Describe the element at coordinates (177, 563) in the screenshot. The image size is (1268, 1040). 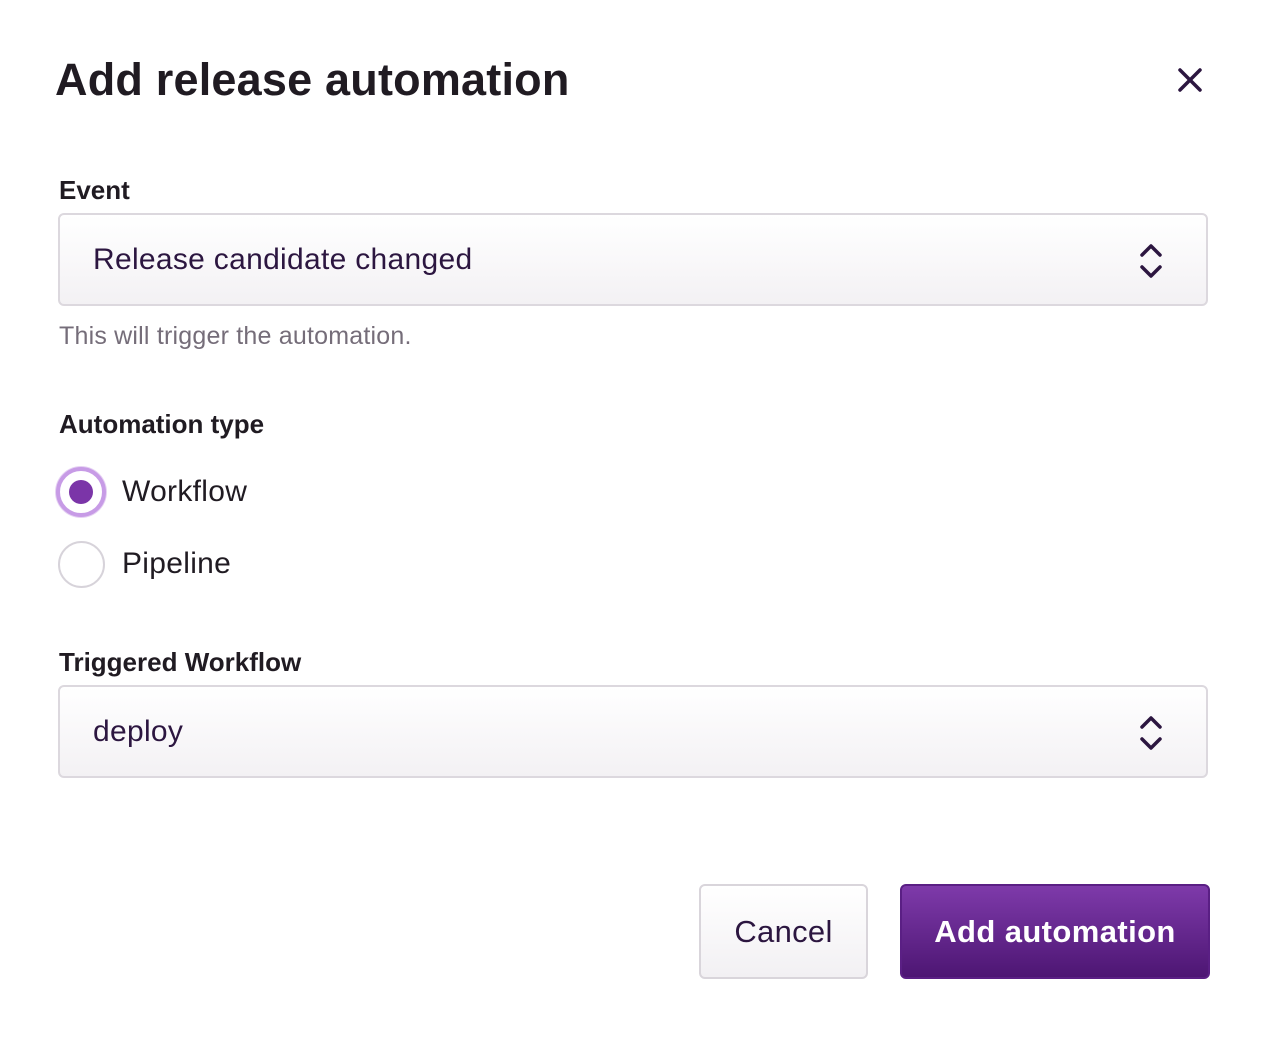
I see `radio-label-pipeline: Pipeline` at that location.